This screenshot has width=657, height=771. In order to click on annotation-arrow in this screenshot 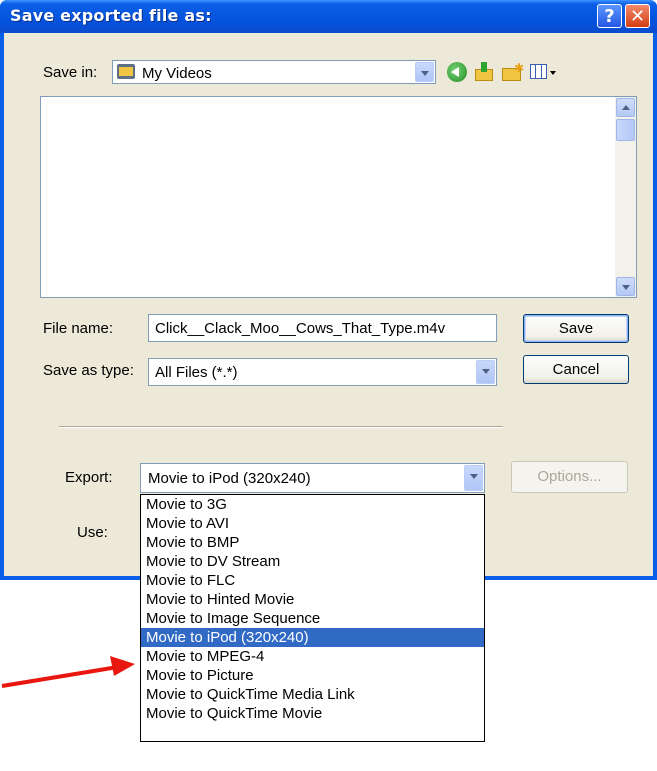, I will do `click(68, 672)`.